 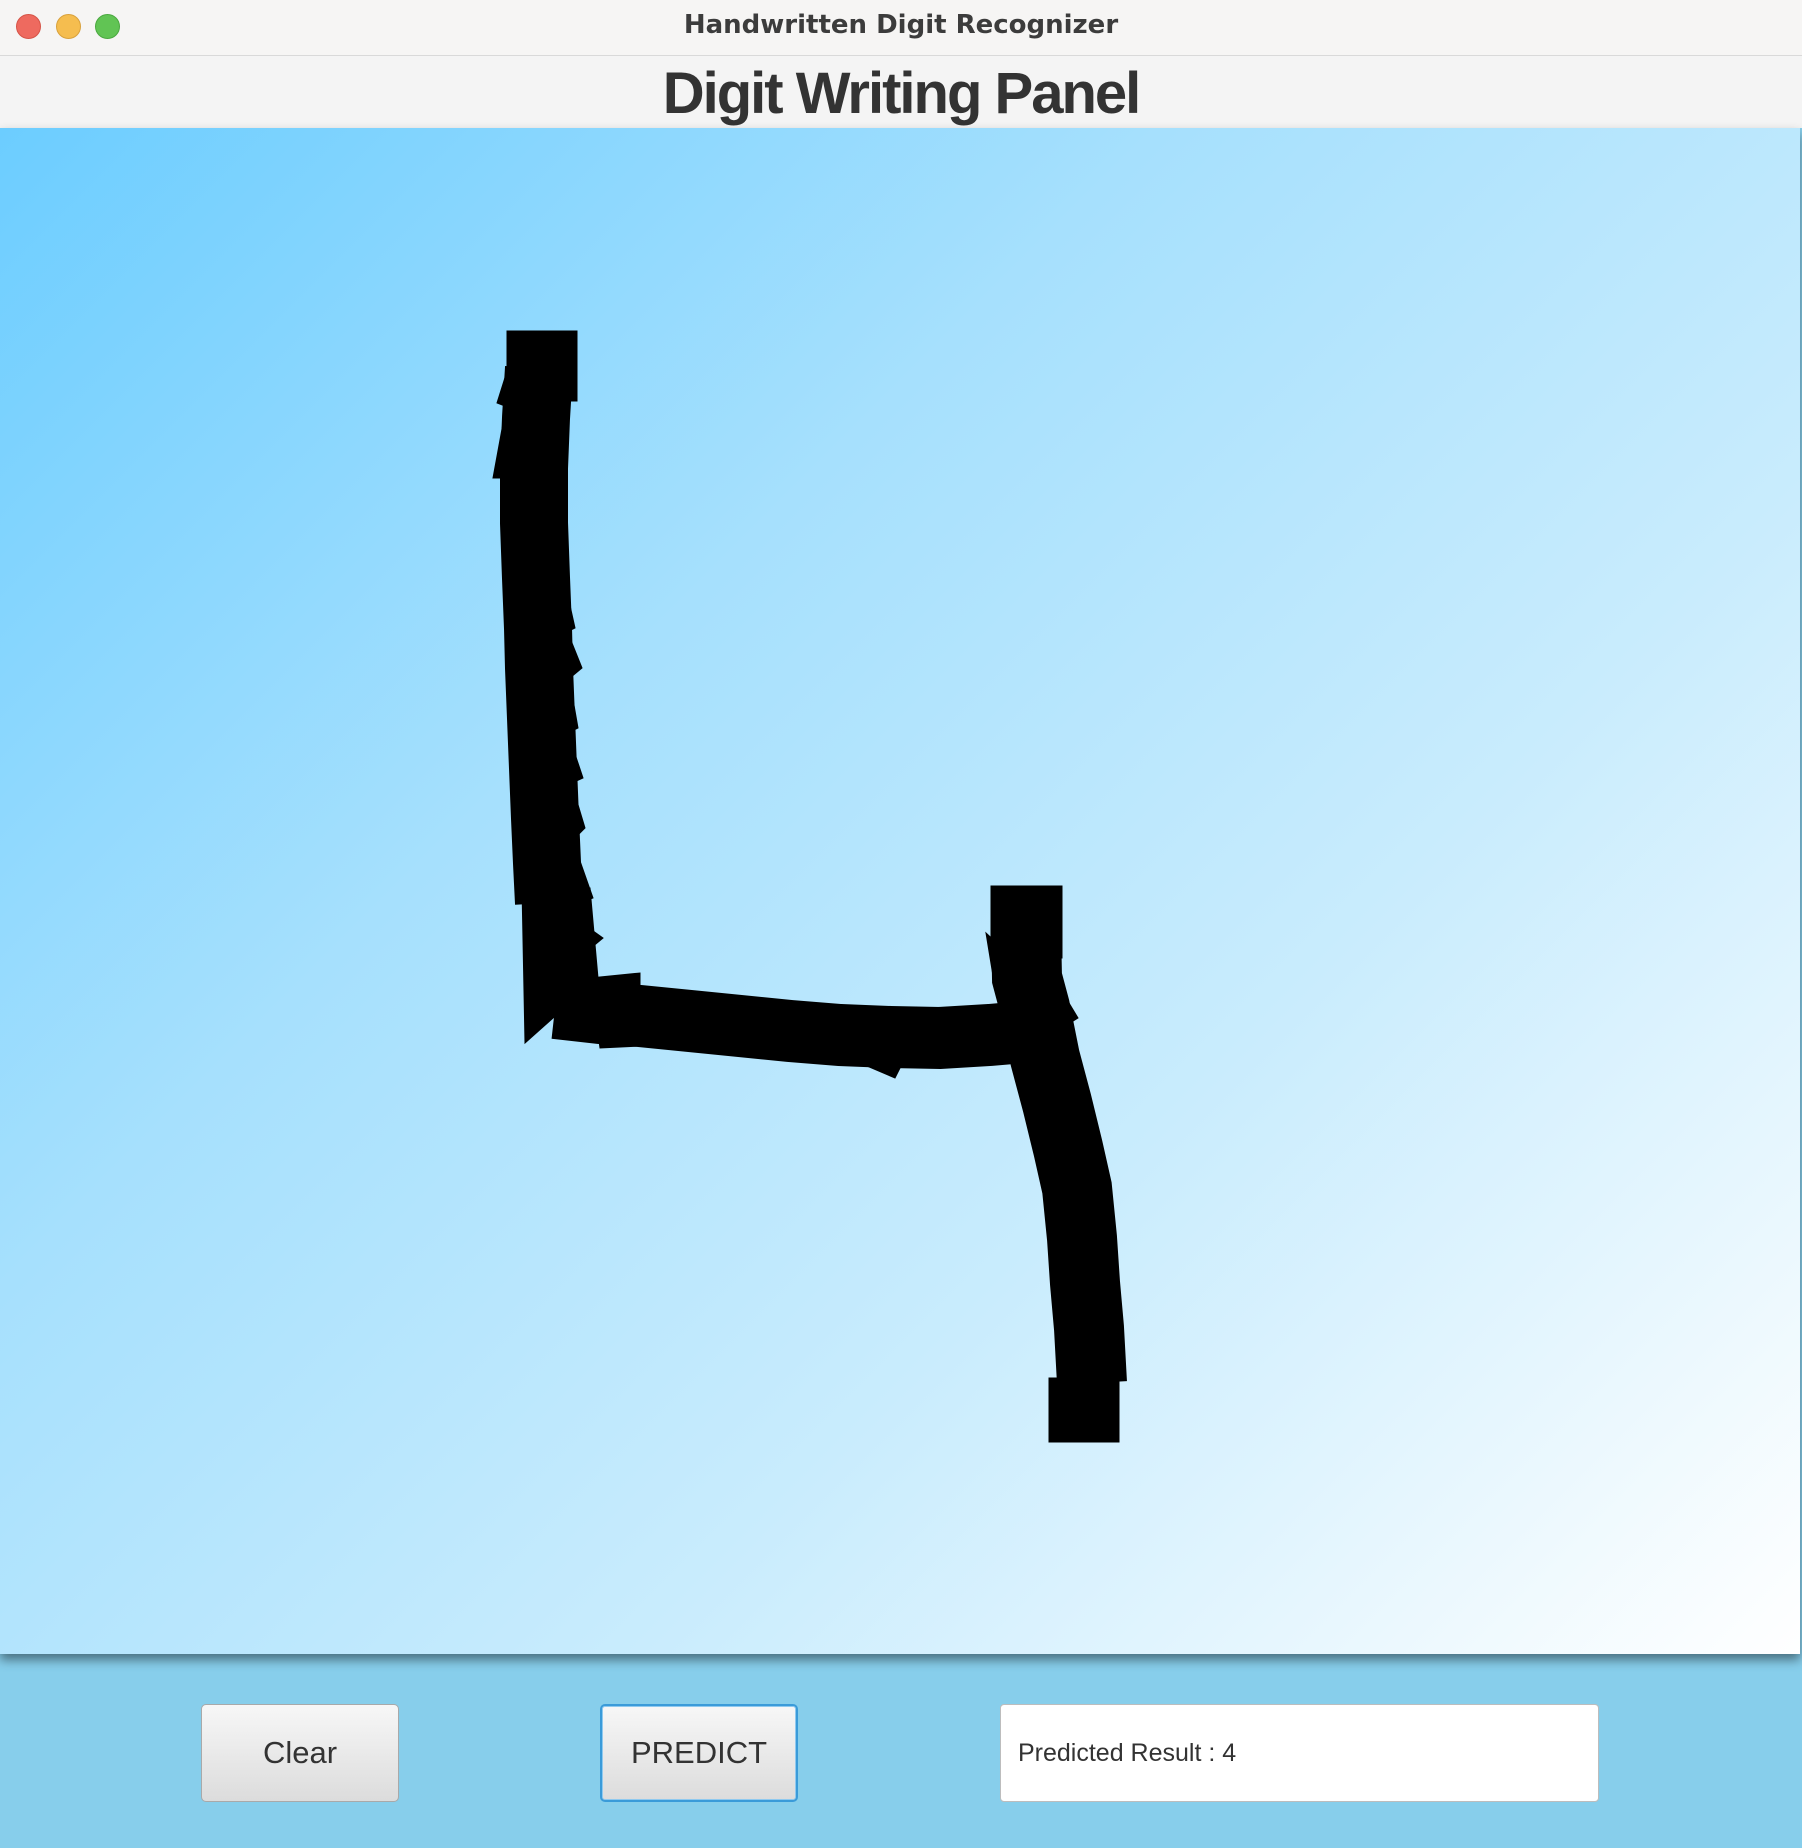 What do you see at coordinates (1299, 1753) in the screenshot?
I see `predicted-result-field: Predicted Result : 4` at bounding box center [1299, 1753].